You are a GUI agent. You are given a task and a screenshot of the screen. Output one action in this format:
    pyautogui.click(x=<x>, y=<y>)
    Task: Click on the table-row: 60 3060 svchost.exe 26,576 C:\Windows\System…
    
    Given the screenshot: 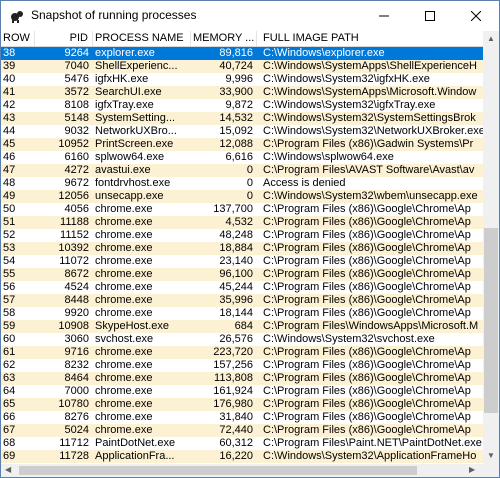 What is the action you would take?
    pyautogui.click(x=242, y=339)
    